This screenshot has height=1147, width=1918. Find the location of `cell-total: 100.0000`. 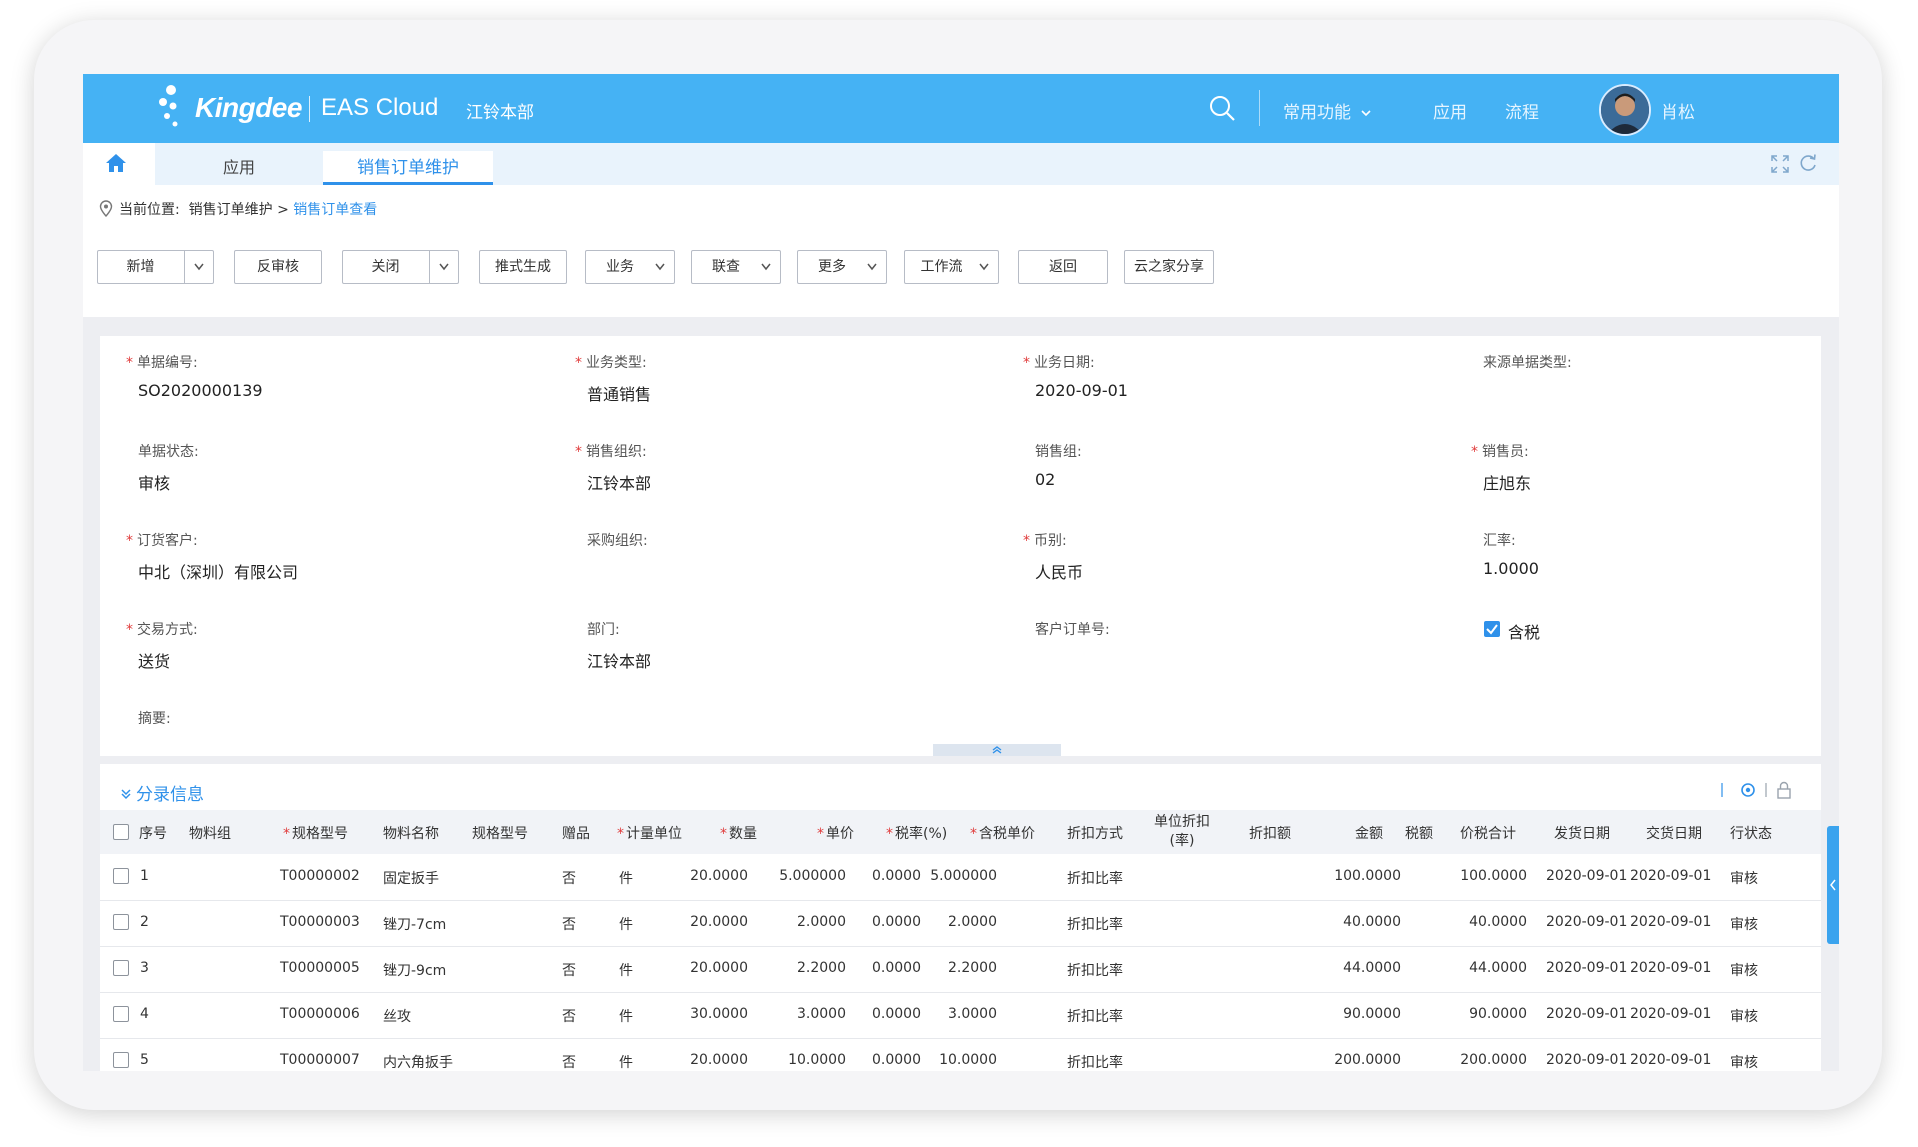

cell-total: 100.0000 is located at coordinates (1472, 876).